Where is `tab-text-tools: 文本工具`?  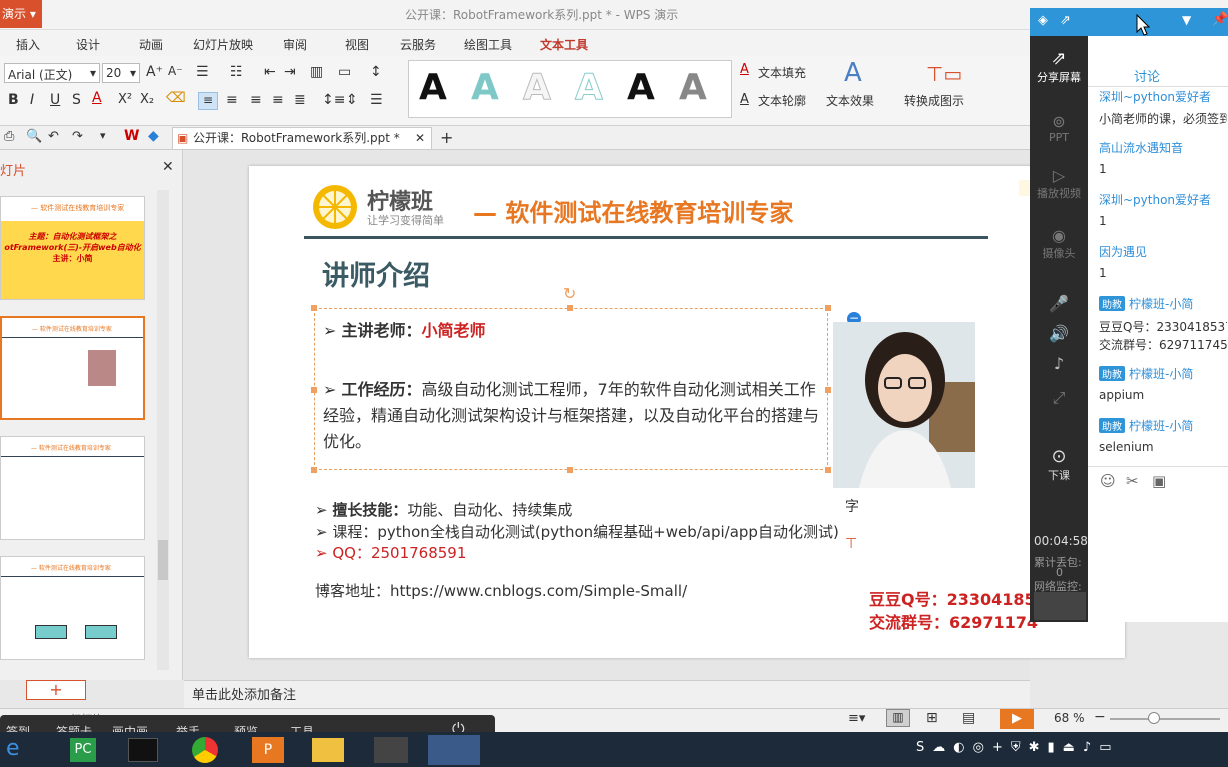 tab-text-tools: 文本工具 is located at coordinates (564, 44).